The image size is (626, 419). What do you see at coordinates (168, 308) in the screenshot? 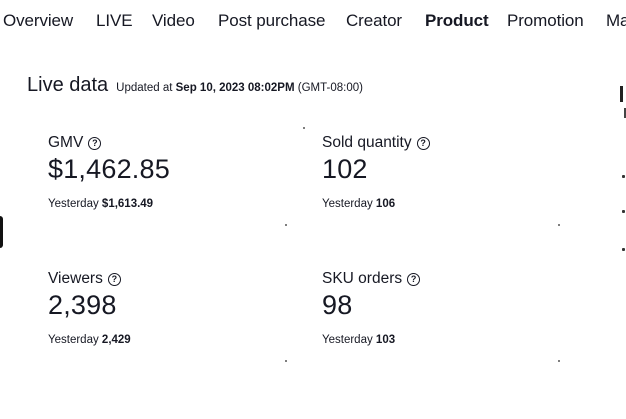
I see `metric-card-viewers: Viewers ? 2,398 Yesterday 2,429` at bounding box center [168, 308].